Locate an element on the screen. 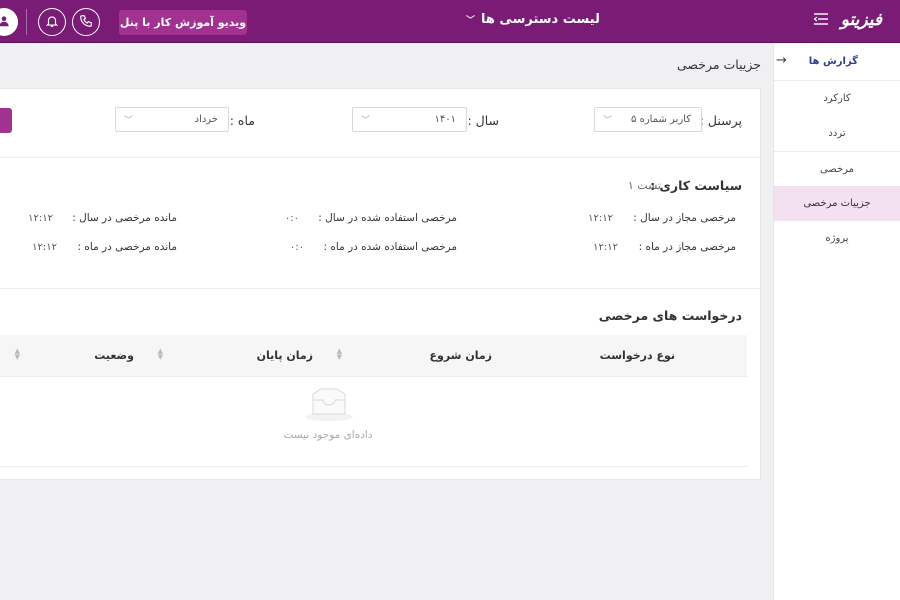 The height and width of the screenshot is (600, 900). allowed-month-label: مرخصی مجاز در ماه : is located at coordinates (687, 247).